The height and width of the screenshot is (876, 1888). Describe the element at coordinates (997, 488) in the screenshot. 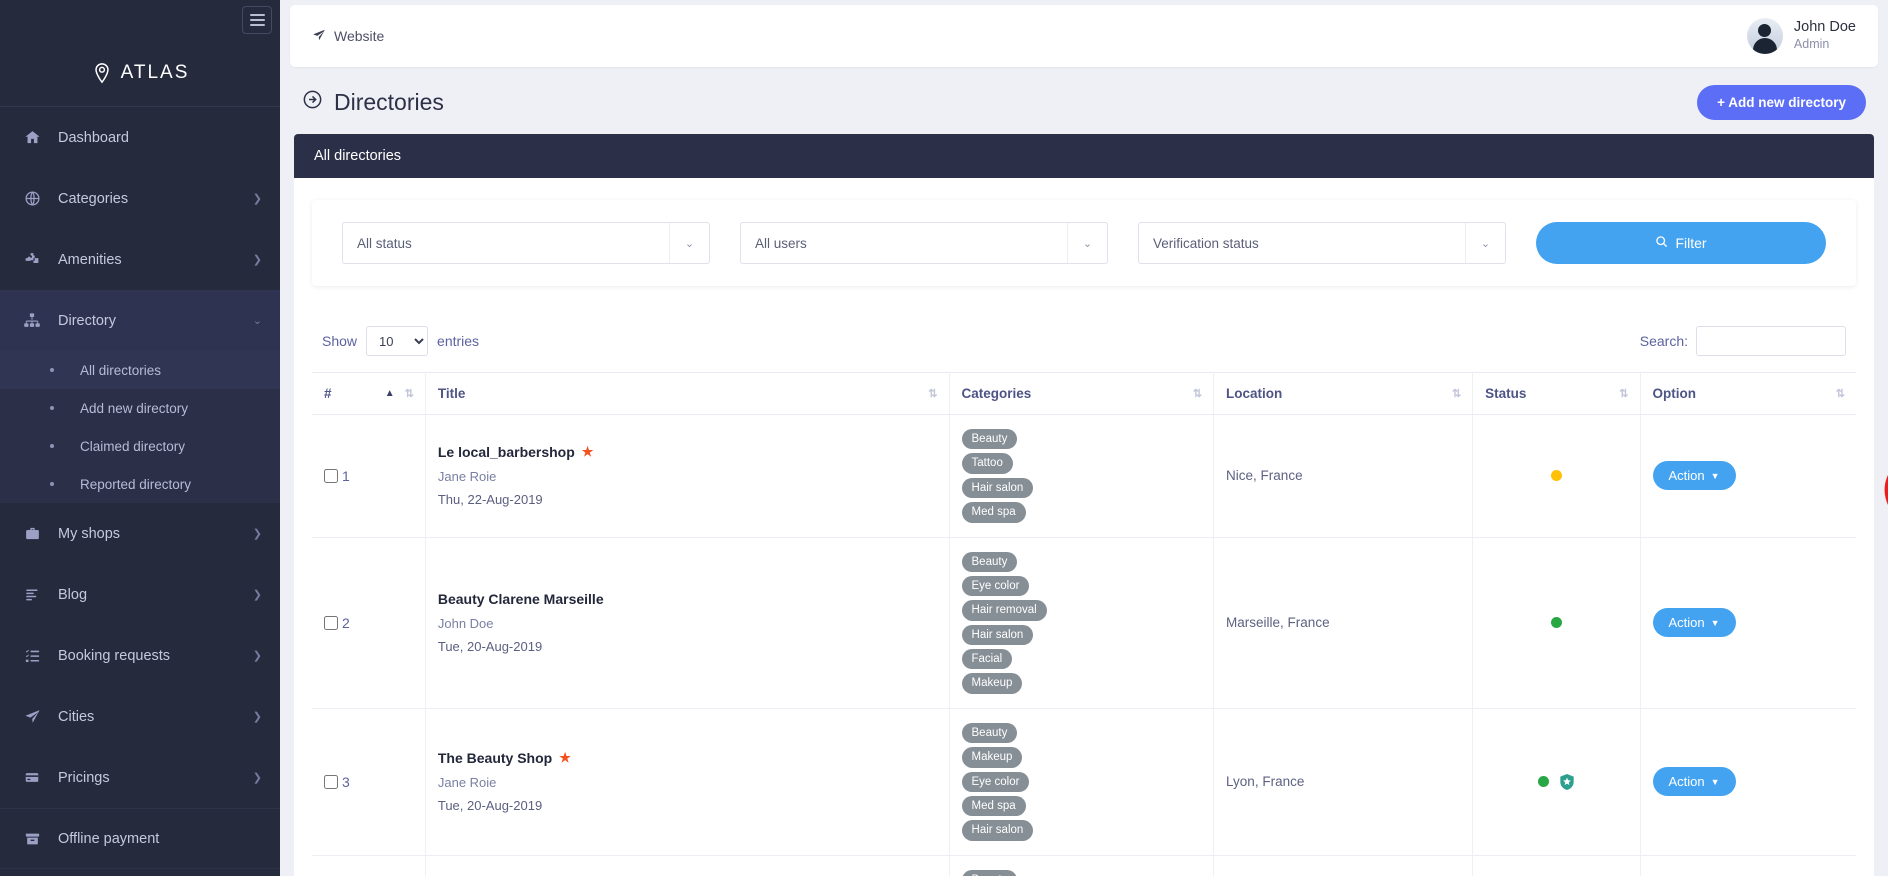

I see `category-badge: Hair salon` at that location.